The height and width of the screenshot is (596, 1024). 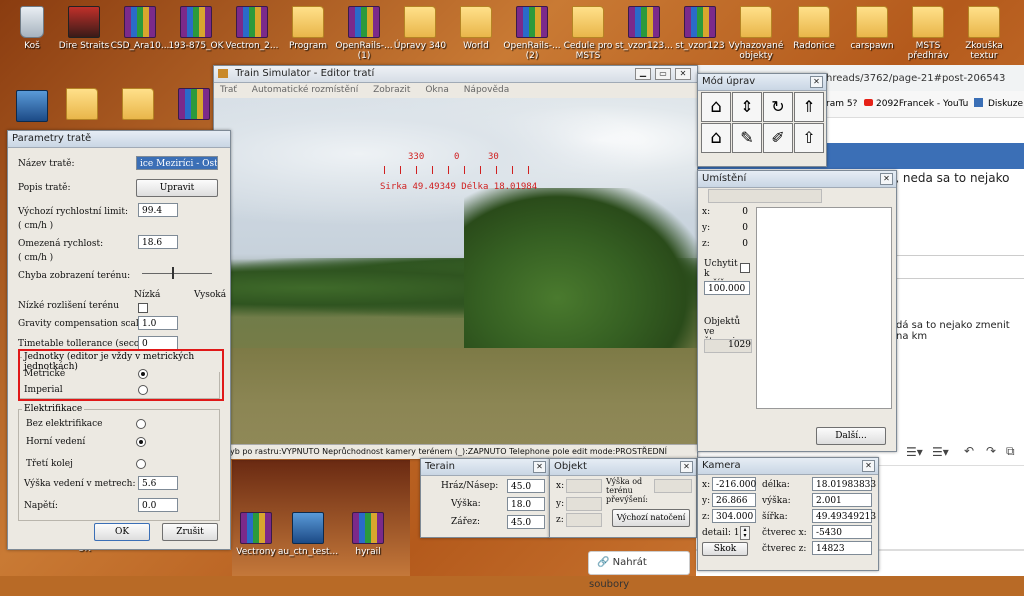 I want to click on place-object-icon: ⇧, so click(x=809, y=138).